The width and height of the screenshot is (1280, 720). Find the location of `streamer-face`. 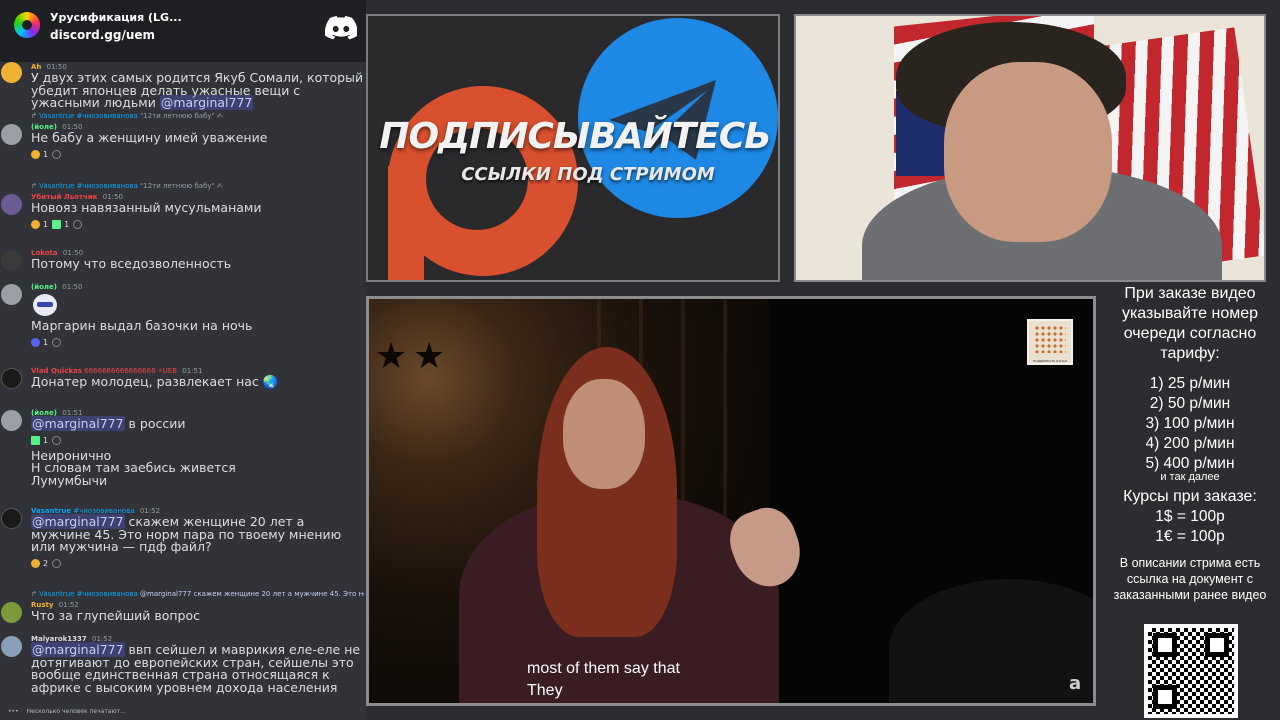

streamer-face is located at coordinates (1028, 152).